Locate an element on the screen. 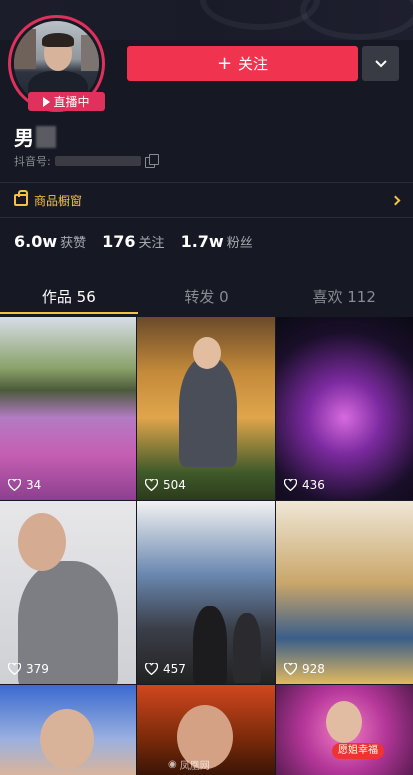 This screenshot has width=413, height=775. weibo-icon: ◉ is located at coordinates (172, 764).